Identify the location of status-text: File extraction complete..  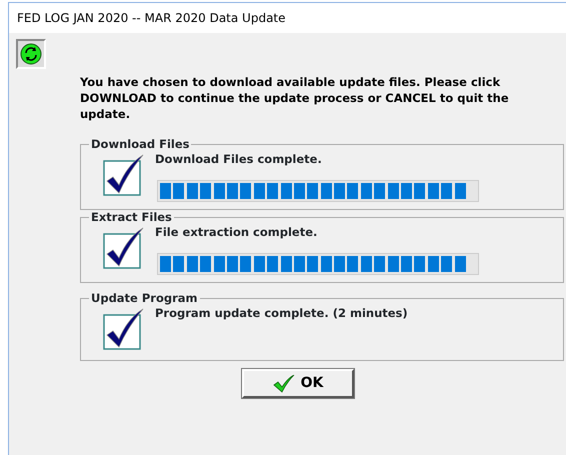
(236, 232).